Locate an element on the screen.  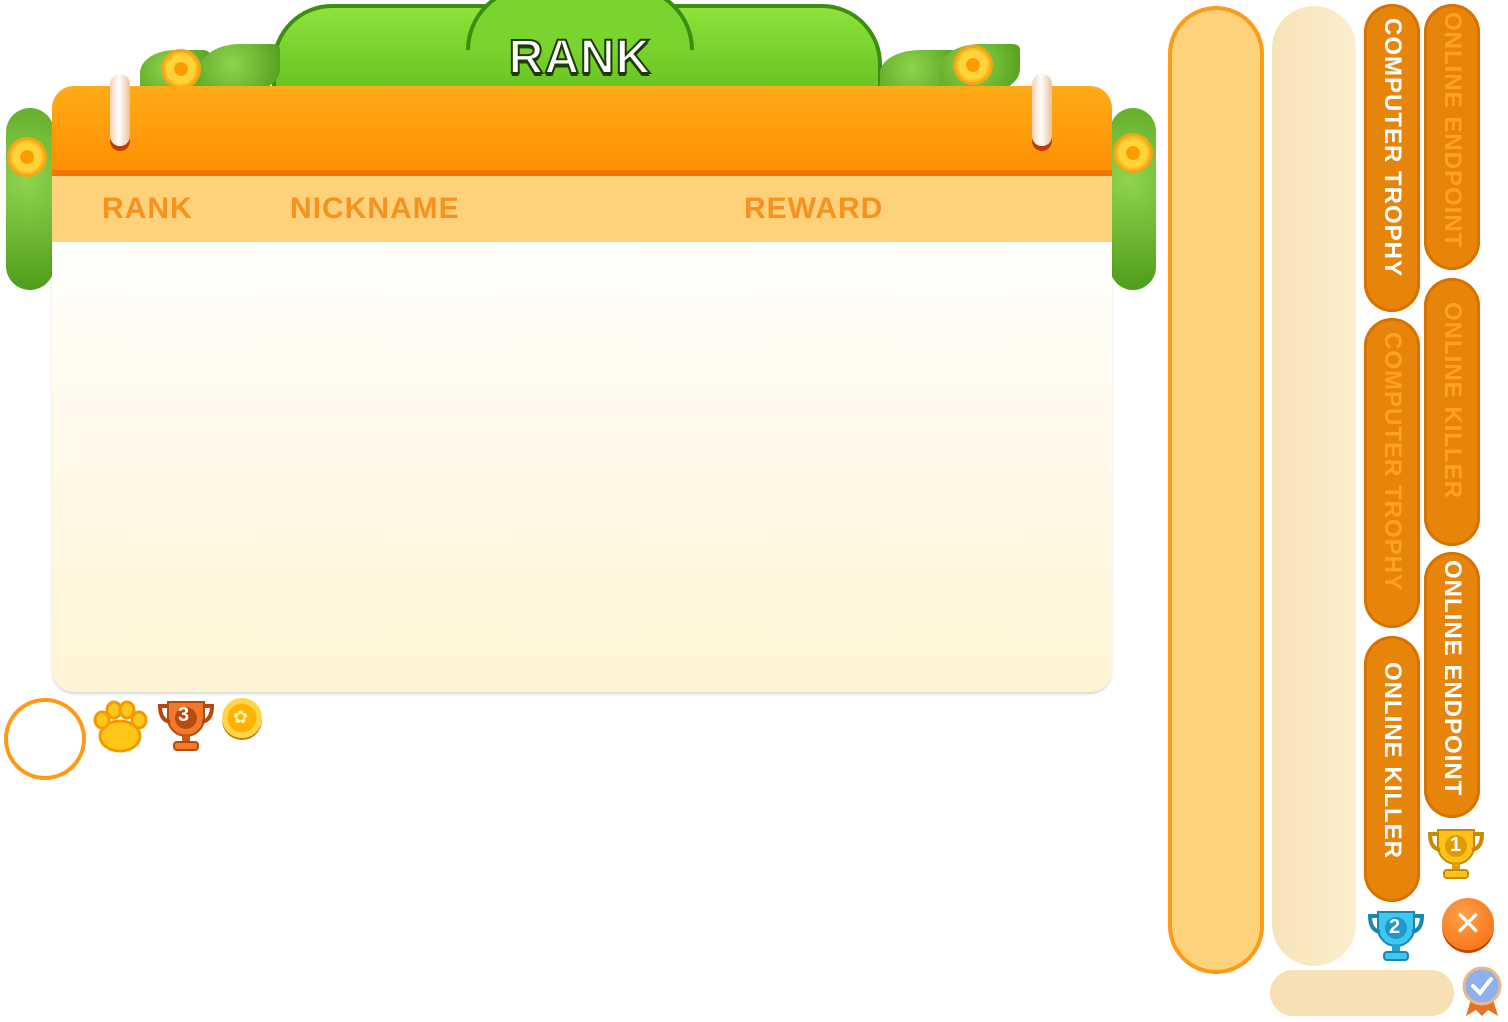
tab-online-killer-active: ONLINE KILLER is located at coordinates (1392, 769).